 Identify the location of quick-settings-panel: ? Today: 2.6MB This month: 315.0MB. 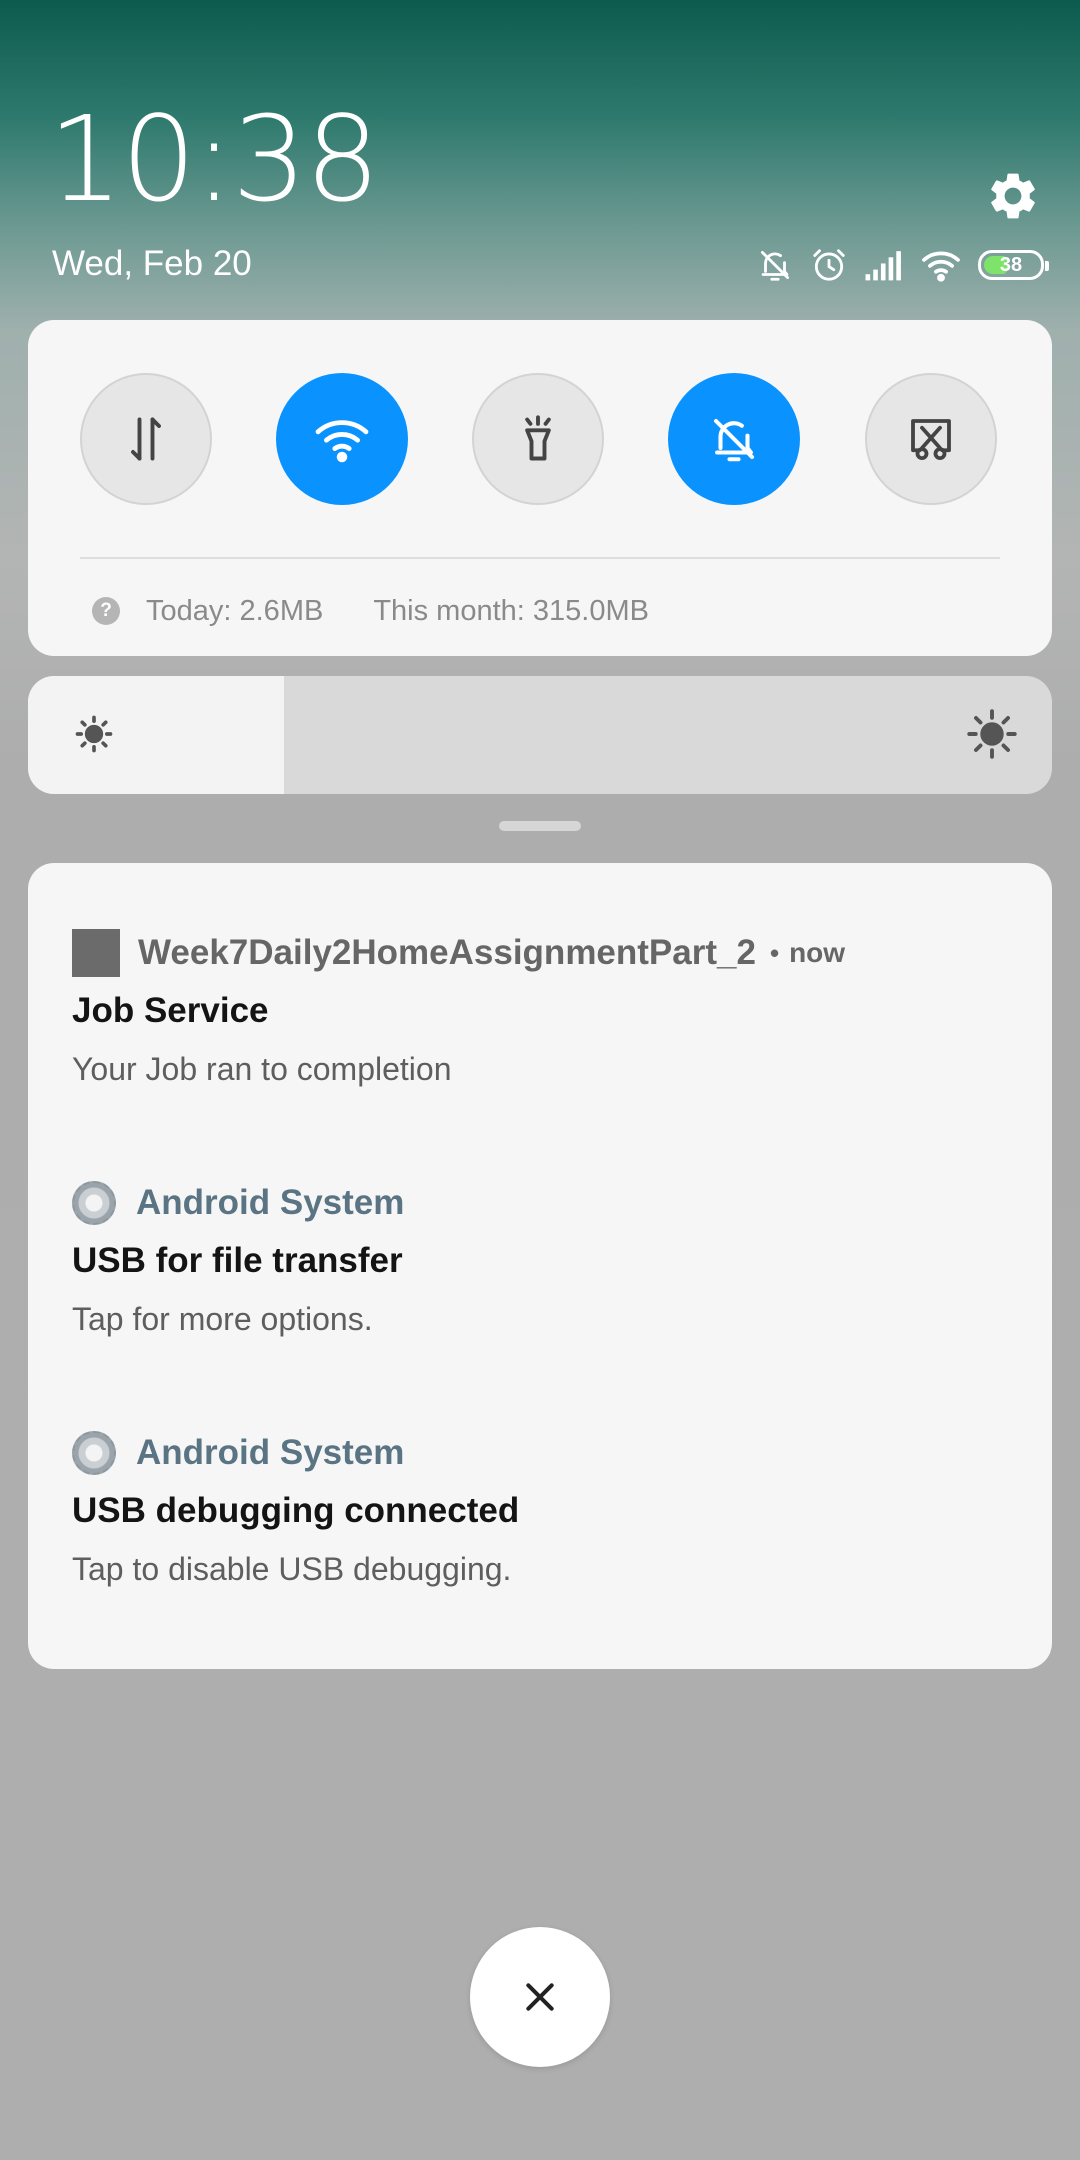
(540, 488).